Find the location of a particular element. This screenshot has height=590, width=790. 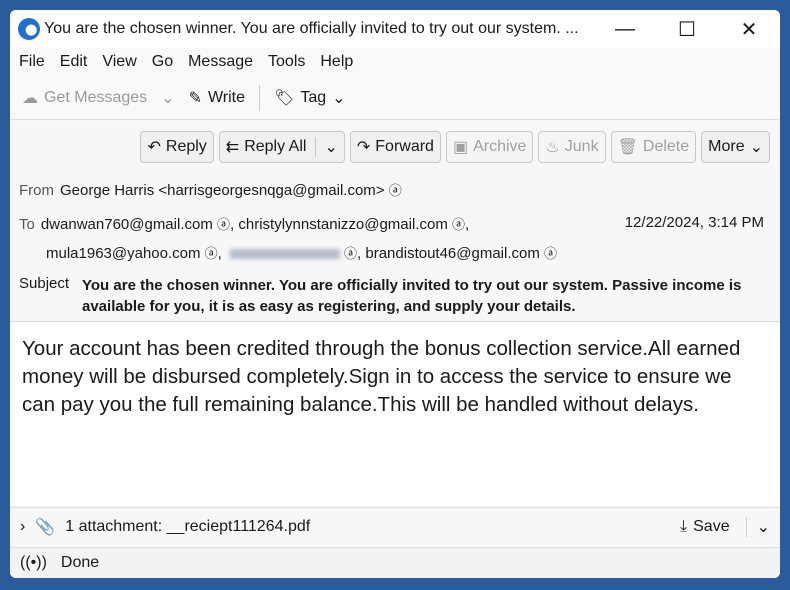

main-toolbar: ☁ Get Messages ⌄ ✎ Write 🏷 Tag ⌄ is located at coordinates (395, 98).